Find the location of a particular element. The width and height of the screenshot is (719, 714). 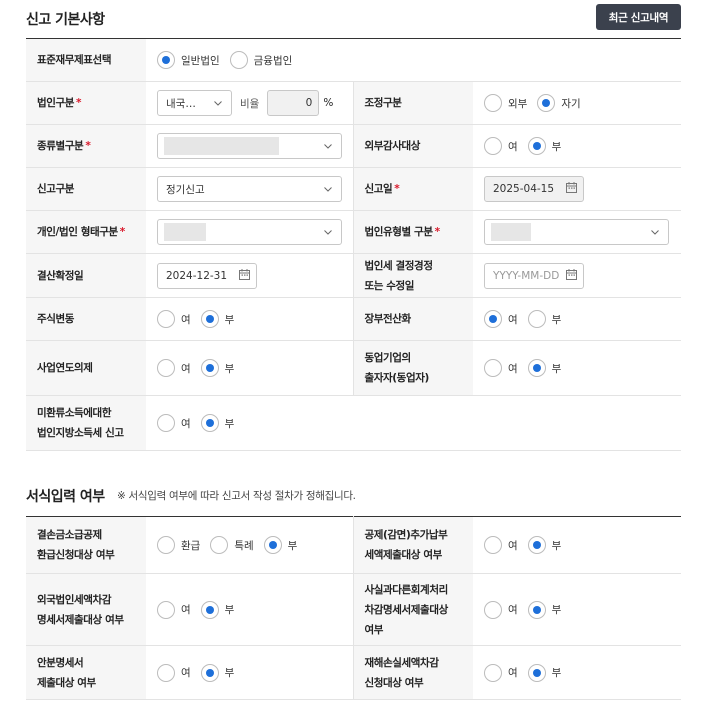

adjust-option-external: 외부 is located at coordinates (505, 103).